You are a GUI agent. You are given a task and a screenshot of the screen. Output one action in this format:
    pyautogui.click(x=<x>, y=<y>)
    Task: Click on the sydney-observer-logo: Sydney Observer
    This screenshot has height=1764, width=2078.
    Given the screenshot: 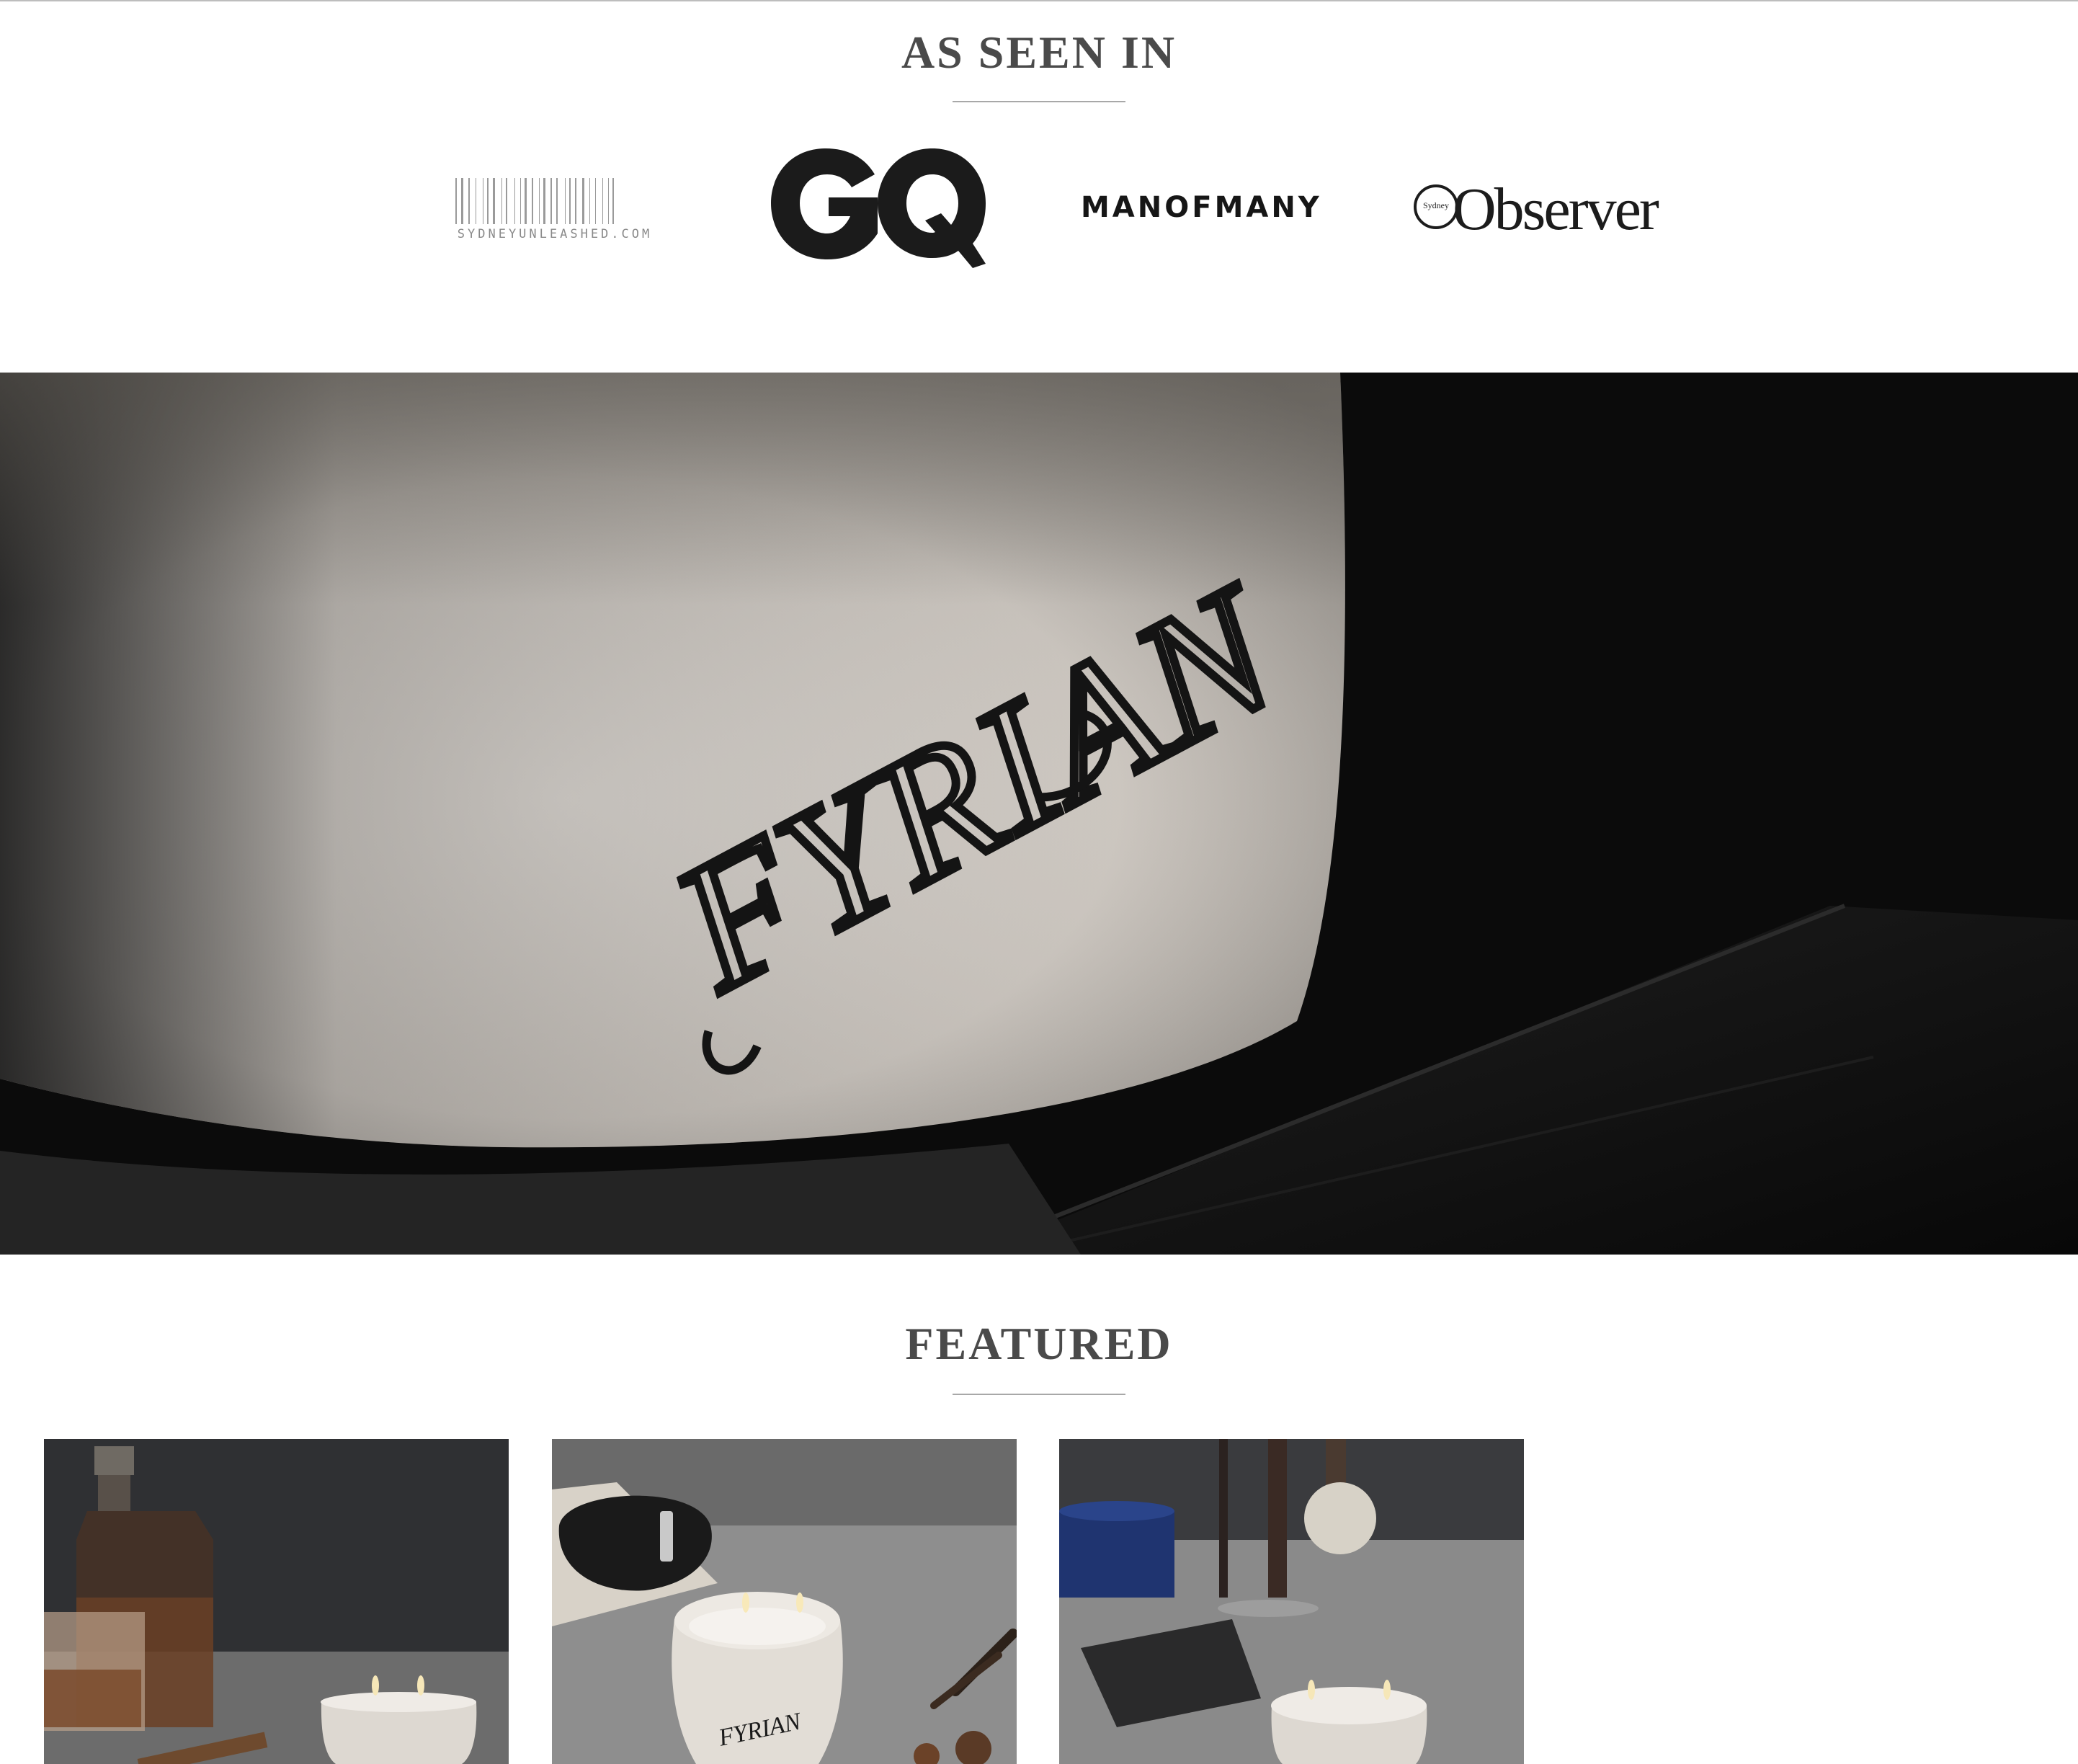 What is the action you would take?
    pyautogui.click(x=1535, y=211)
    